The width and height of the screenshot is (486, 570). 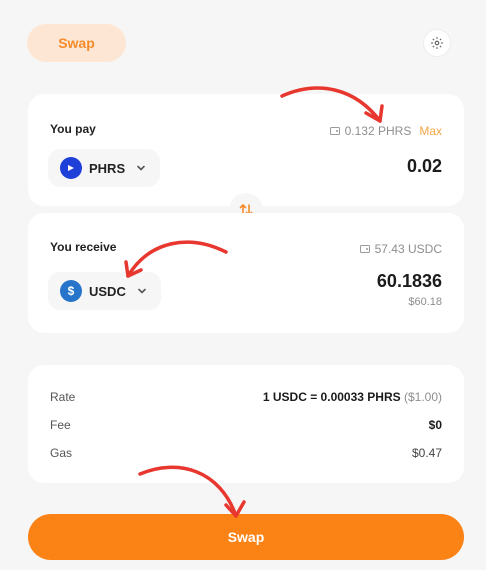 I want to click on gas-label: Gas, so click(x=61, y=453).